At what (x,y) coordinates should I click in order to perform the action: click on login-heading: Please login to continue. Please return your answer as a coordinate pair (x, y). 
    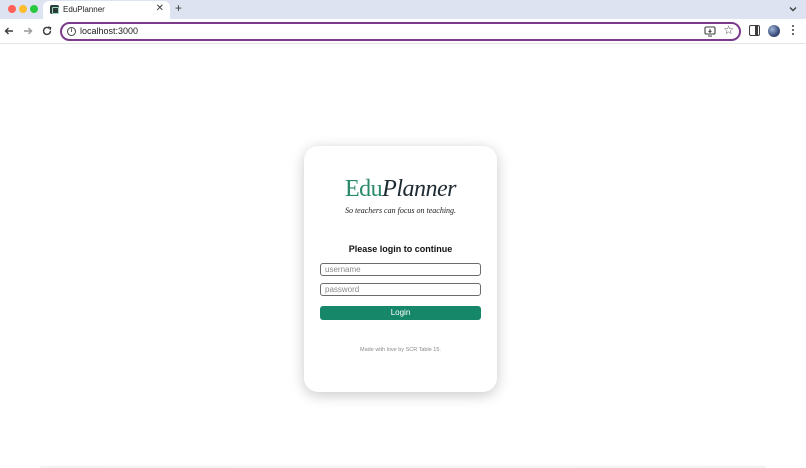
    Looking at the image, I should click on (400, 249).